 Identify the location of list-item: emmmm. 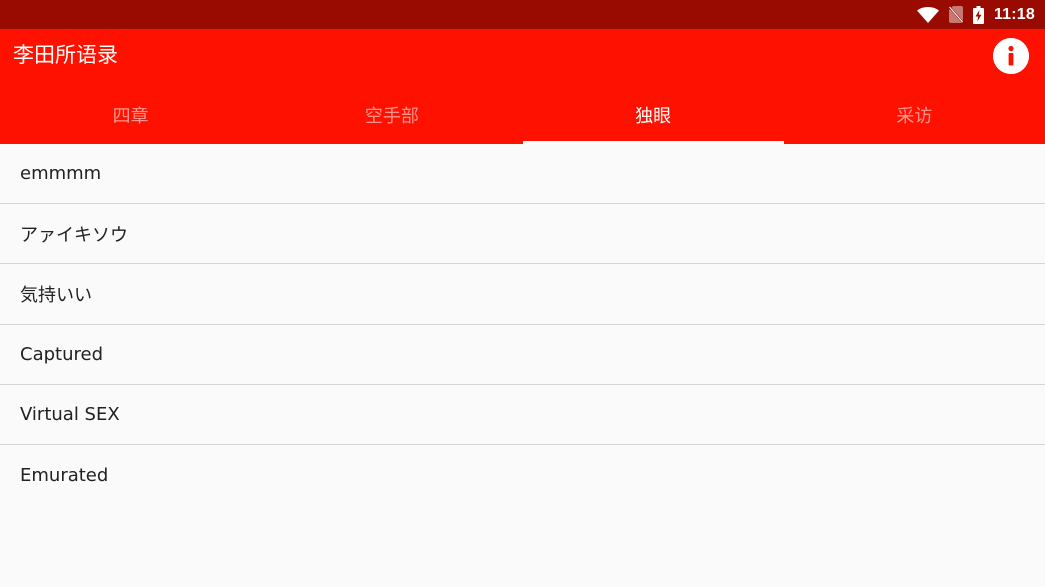
(522, 174).